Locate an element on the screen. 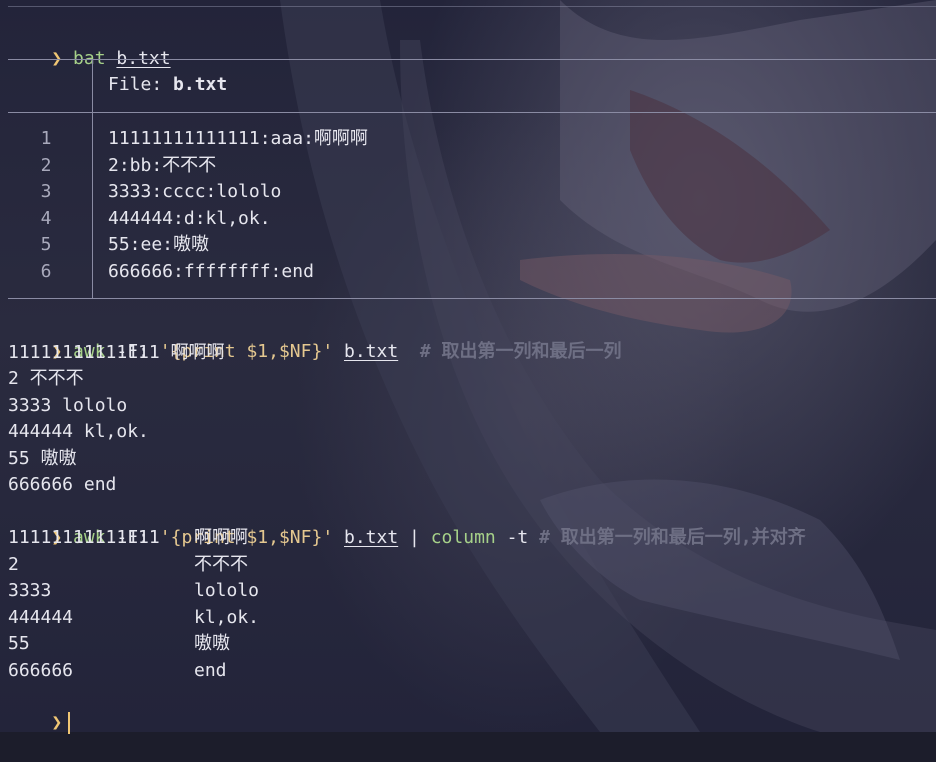 The image size is (936, 762). file-line-content: 3333:cccc:lololo is located at coordinates (195, 191).